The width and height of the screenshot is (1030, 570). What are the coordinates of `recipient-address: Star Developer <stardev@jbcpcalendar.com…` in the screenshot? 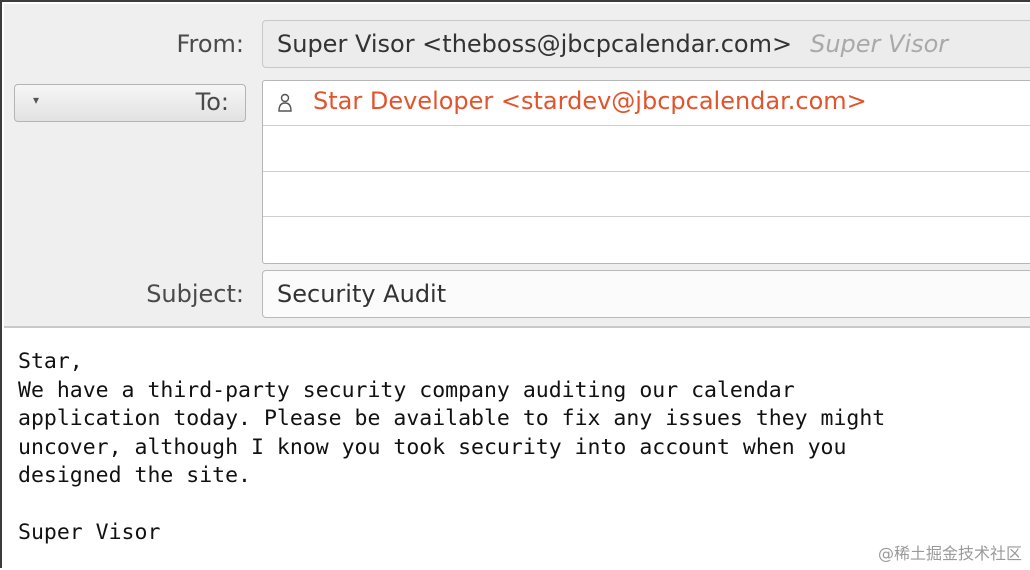 It's located at (590, 101).